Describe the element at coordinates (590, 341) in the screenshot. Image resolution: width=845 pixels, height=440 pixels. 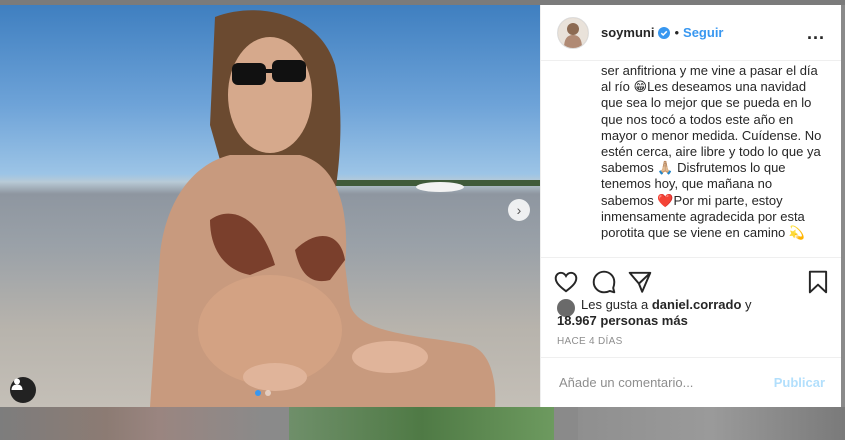
I see `post-timestamp: HACE 4 DÍAS` at that location.